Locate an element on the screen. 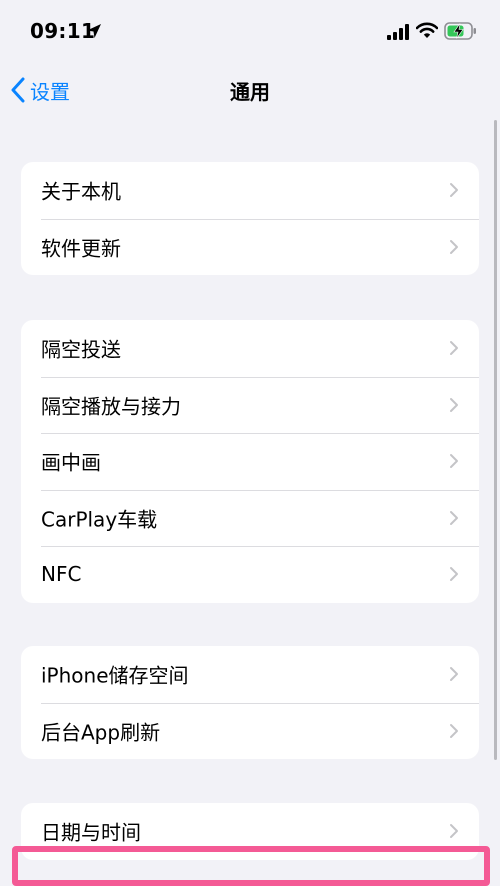 The image size is (500, 886). settings-row-background-app-refresh: 后台App刷新 is located at coordinates (250, 731).